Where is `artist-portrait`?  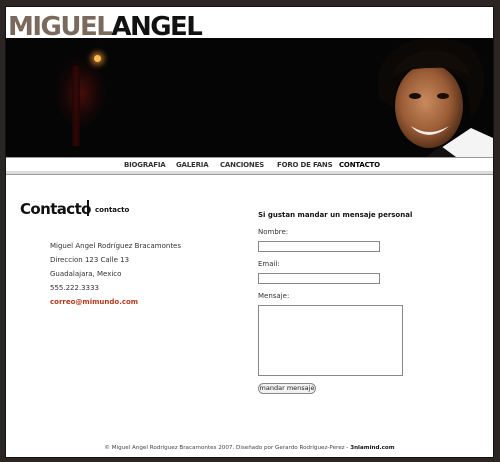 artist-portrait is located at coordinates (432, 97).